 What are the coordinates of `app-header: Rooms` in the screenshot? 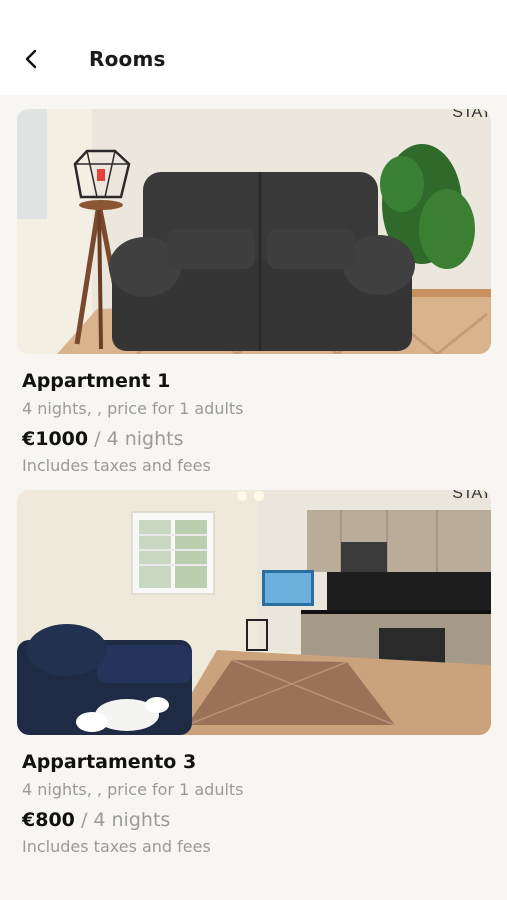 It's located at (253, 47).